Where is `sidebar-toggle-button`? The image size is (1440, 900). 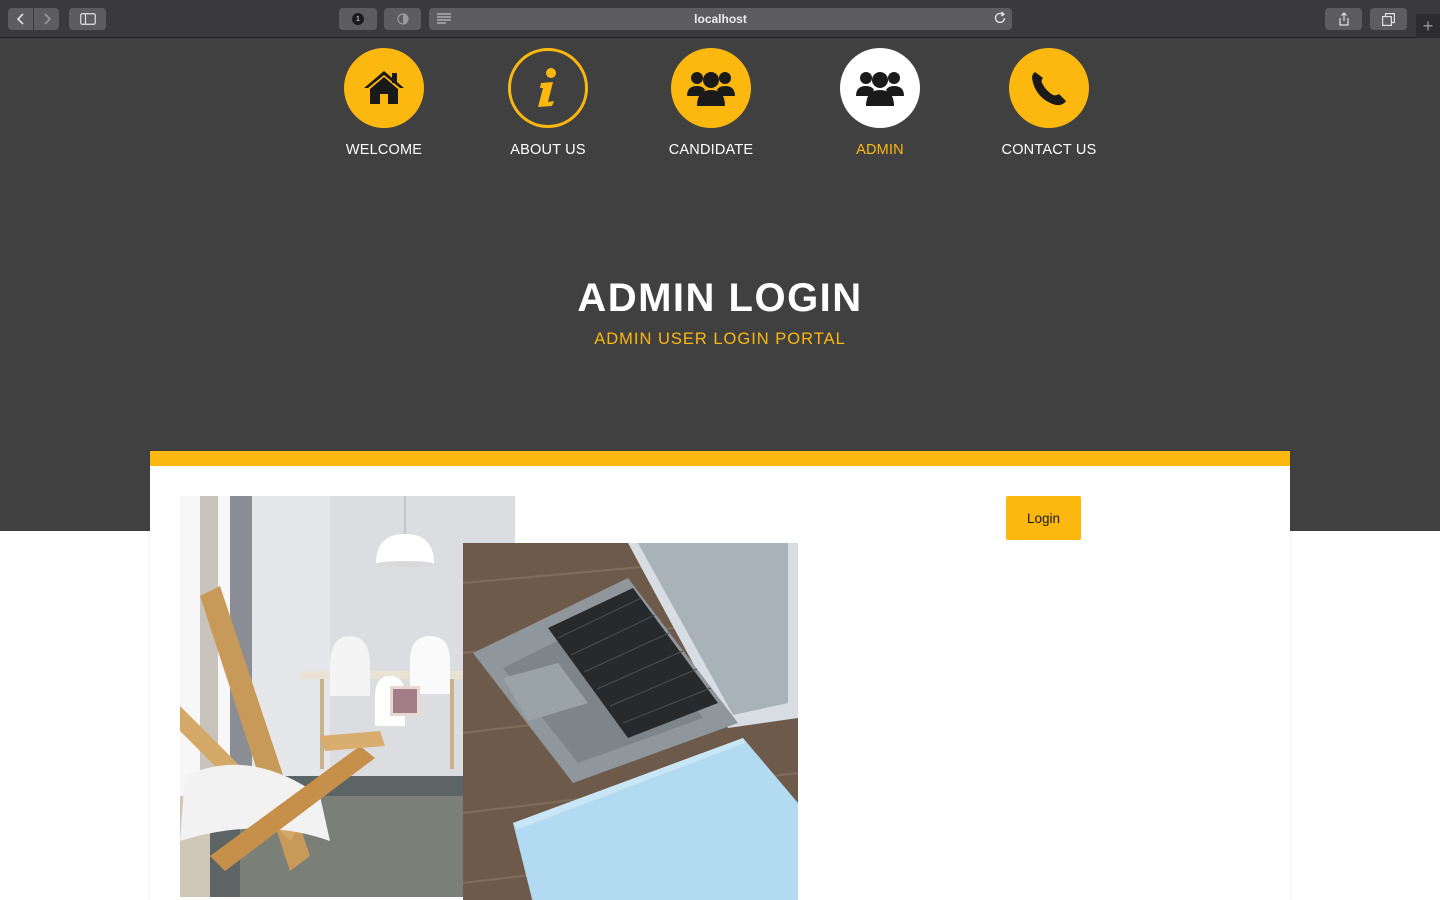
sidebar-toggle-button is located at coordinates (87, 19).